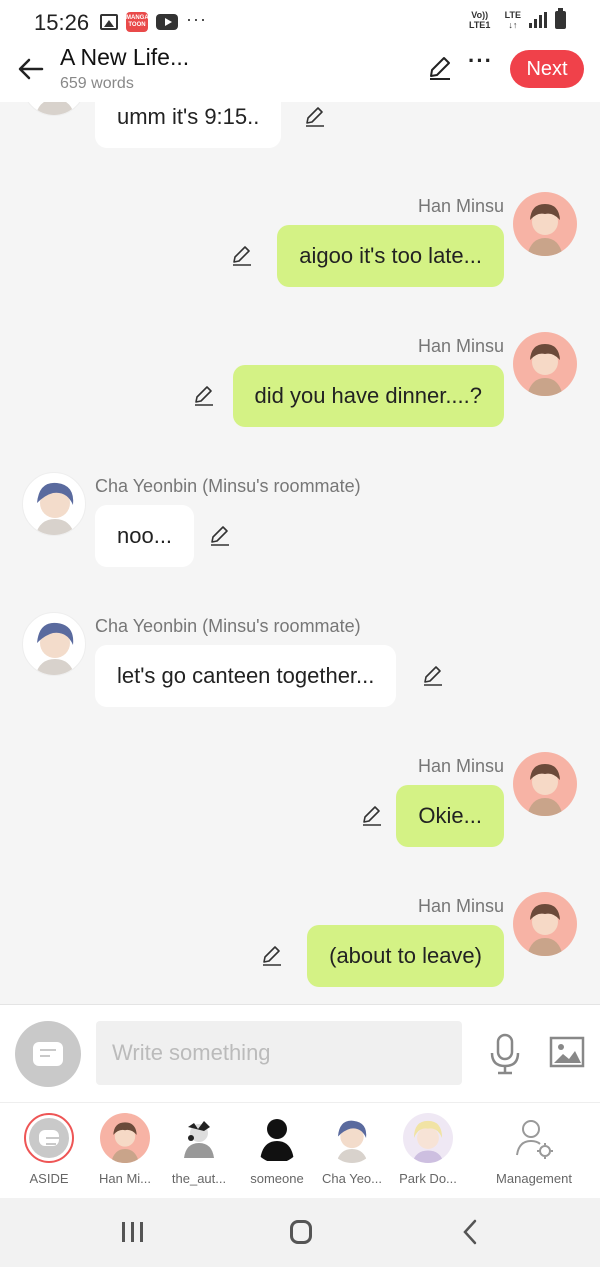 The image size is (600, 1267). I want to click on character-management: Management, so click(534, 1149).